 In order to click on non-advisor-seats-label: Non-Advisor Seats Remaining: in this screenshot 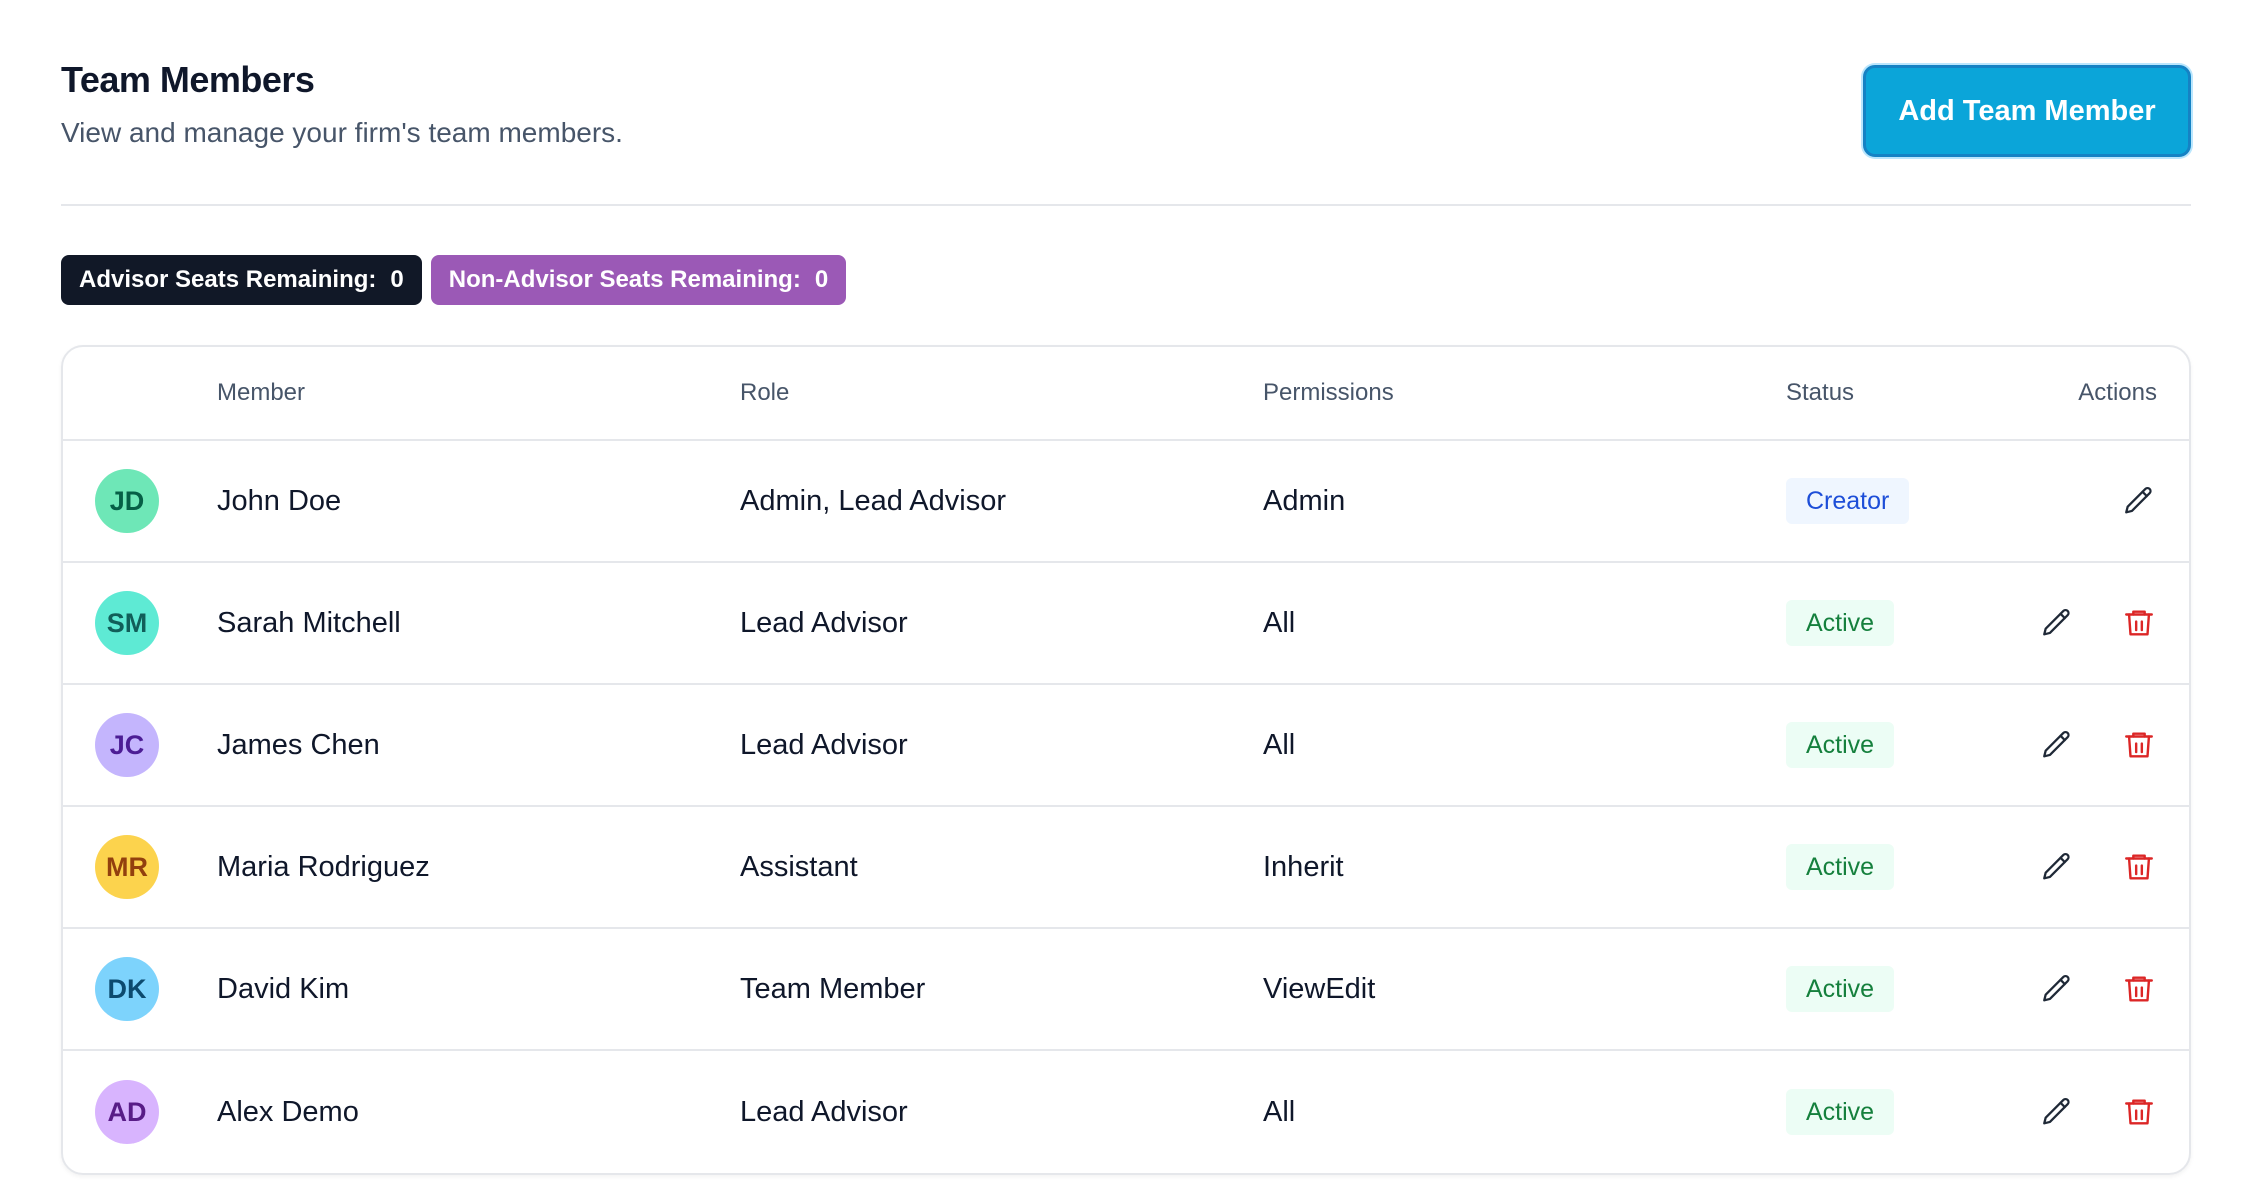, I will do `click(624, 279)`.